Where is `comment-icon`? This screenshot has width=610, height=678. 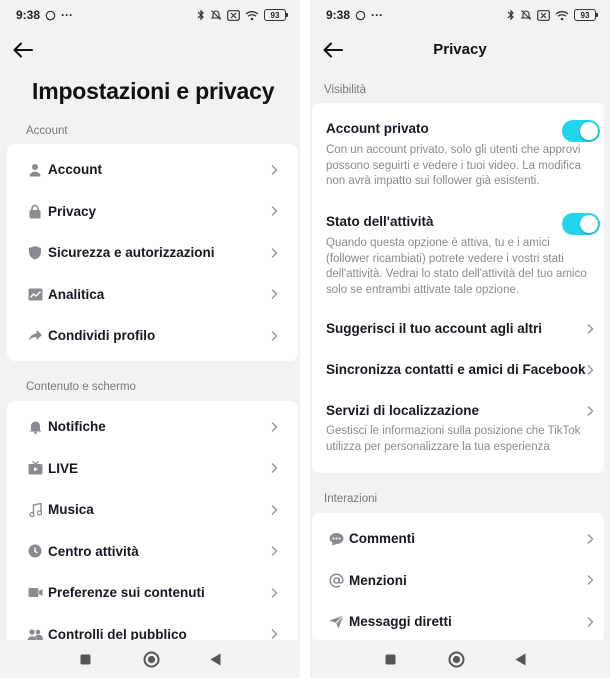
comment-icon is located at coordinates (336, 539).